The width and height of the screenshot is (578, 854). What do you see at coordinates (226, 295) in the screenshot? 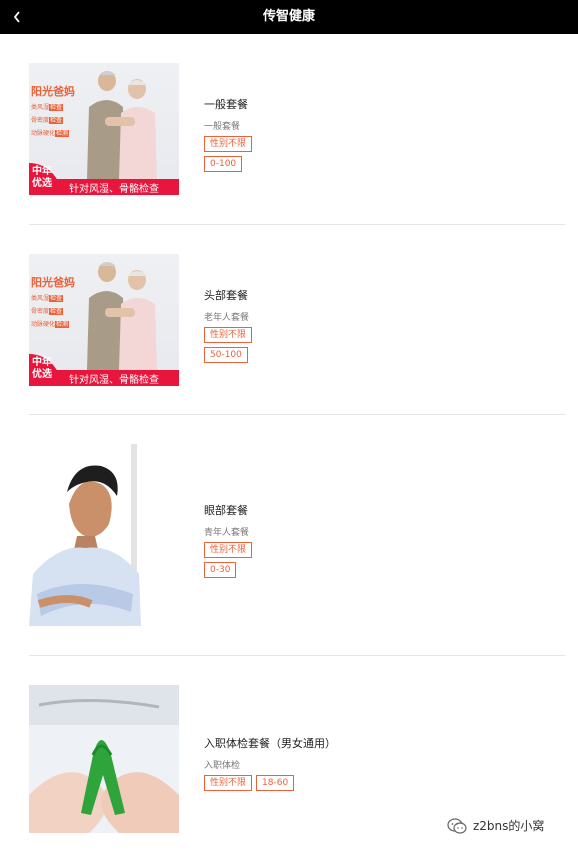
I see `package-name: 头部套餐` at bounding box center [226, 295].